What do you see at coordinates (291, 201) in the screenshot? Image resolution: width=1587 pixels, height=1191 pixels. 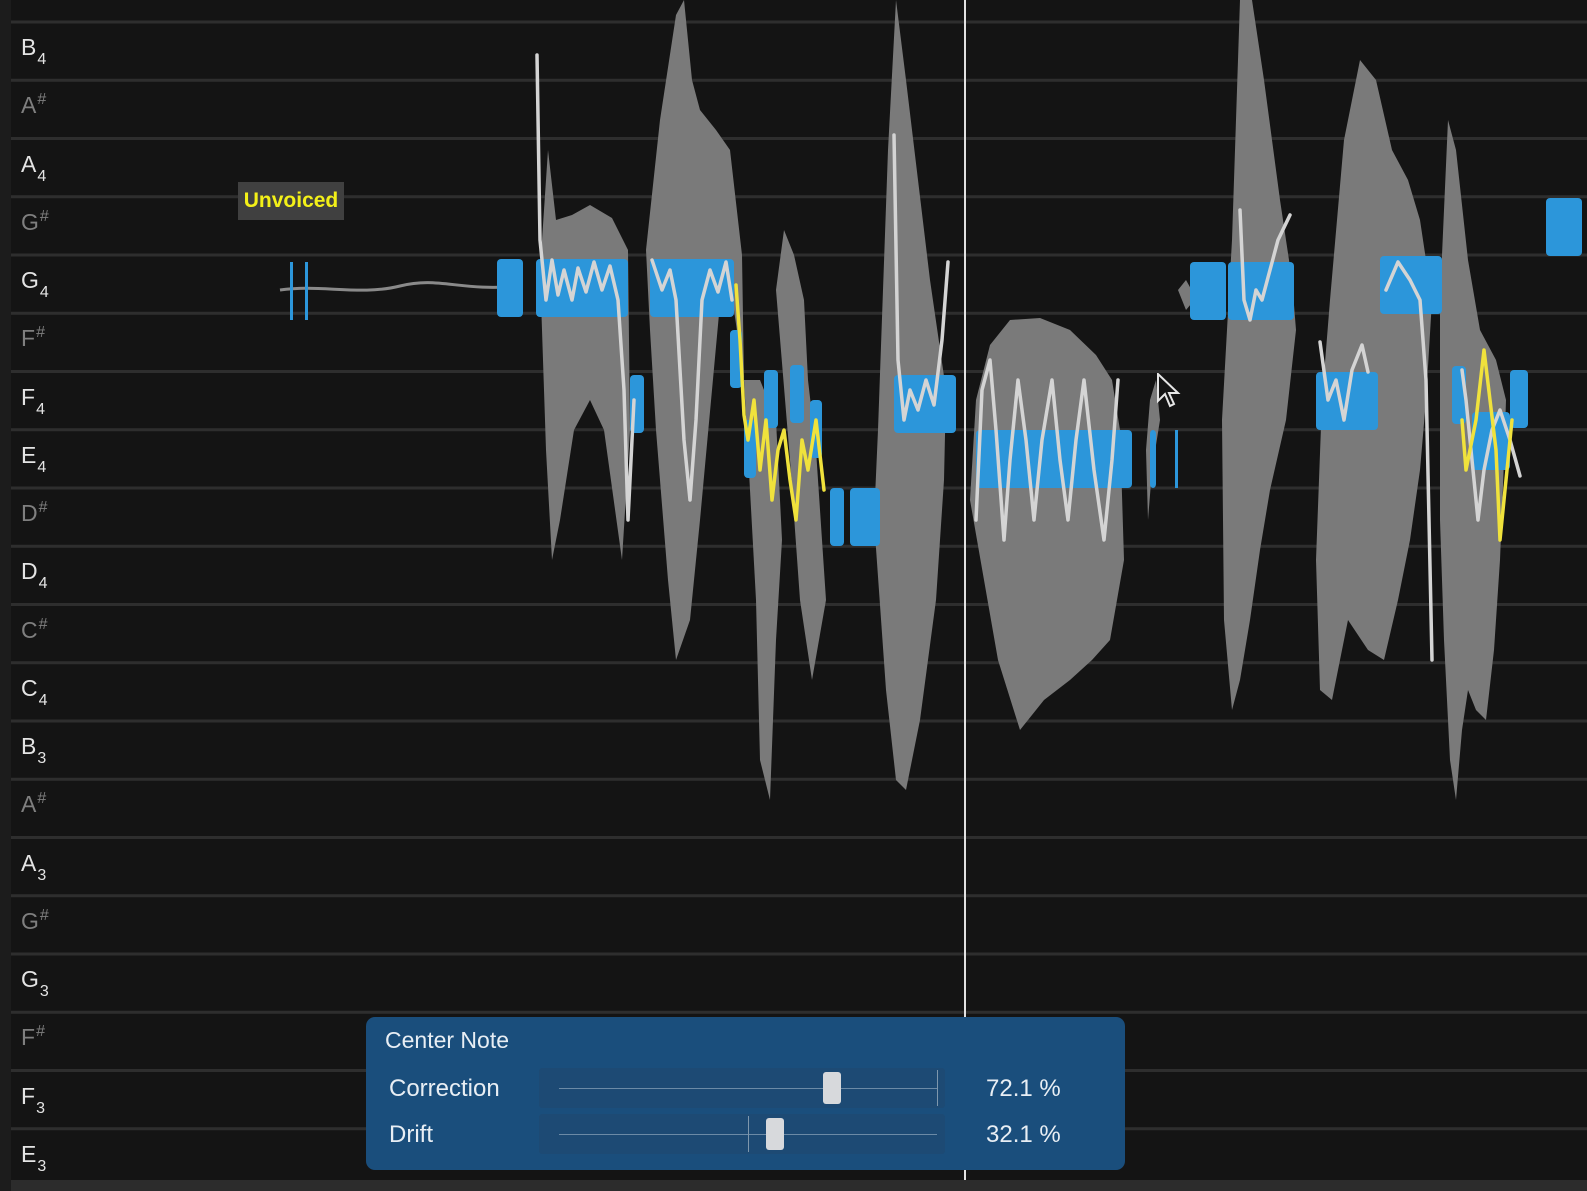 I see `unvoiced-tooltip: Unvoiced` at bounding box center [291, 201].